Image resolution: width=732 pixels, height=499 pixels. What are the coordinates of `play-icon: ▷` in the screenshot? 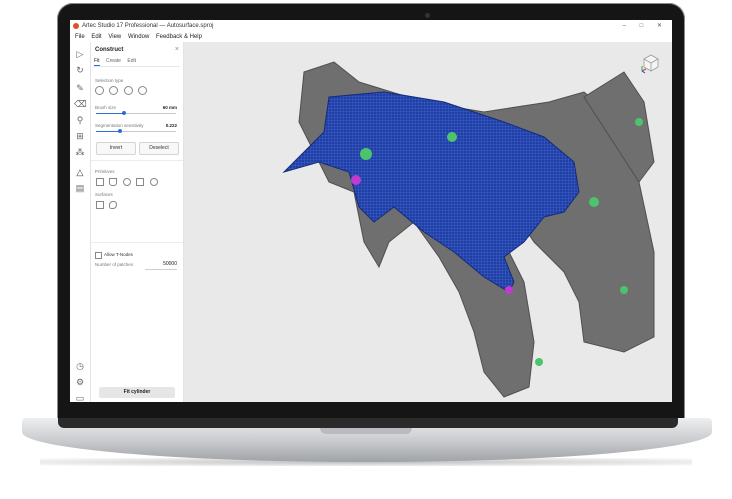 It's located at (80, 54).